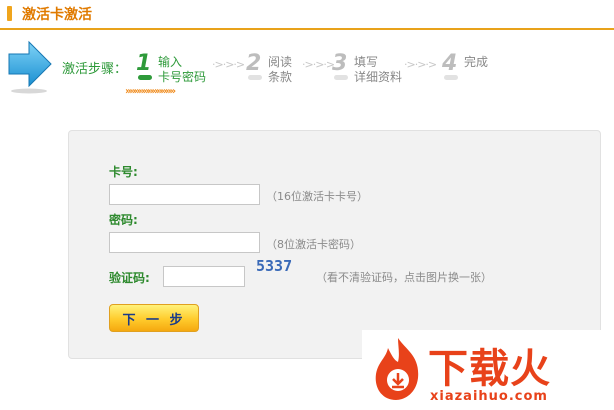  I want to click on password-hint: （8位激活卡密码）, so click(313, 244).